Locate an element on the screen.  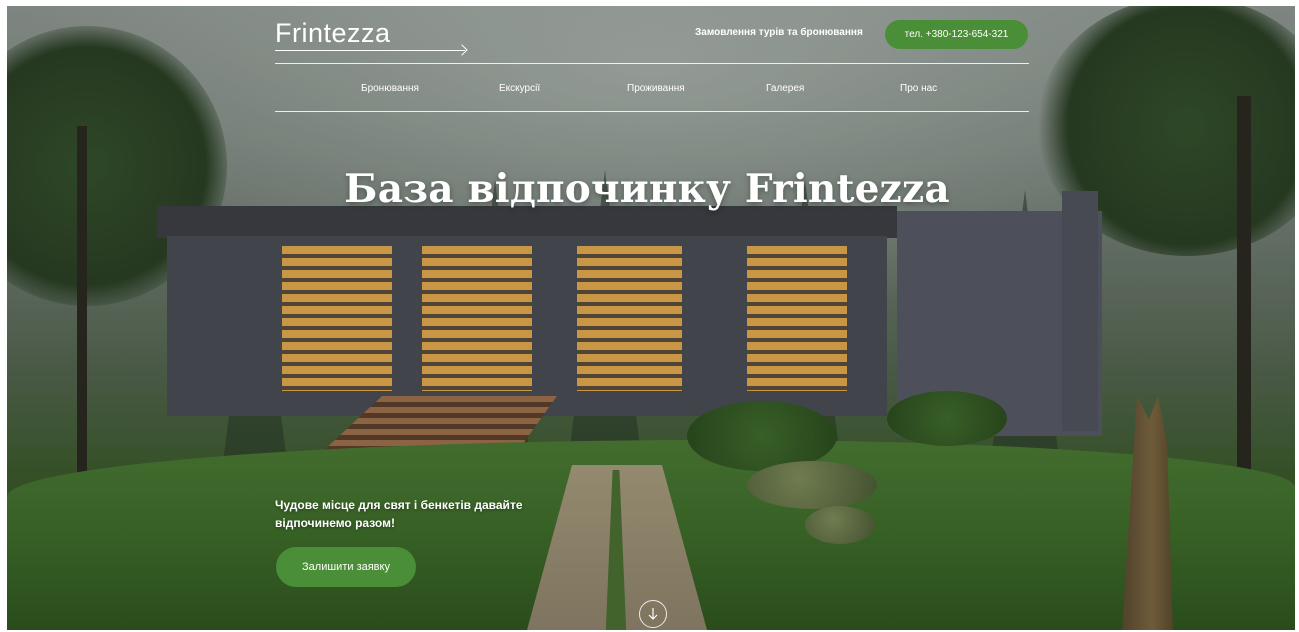
phone-button: тел. +380-123-654-321 is located at coordinates (956, 34).